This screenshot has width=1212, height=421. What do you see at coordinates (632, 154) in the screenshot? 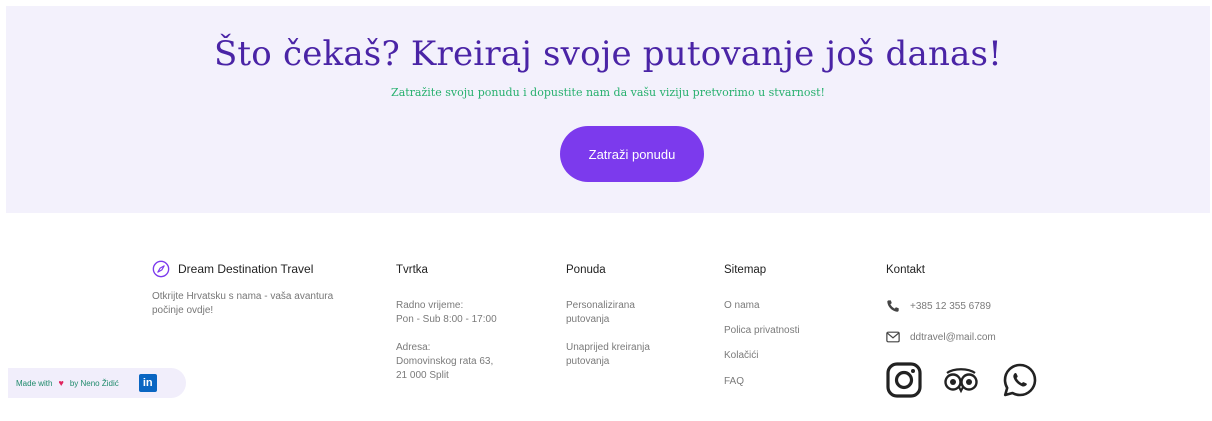
I see `request-offer-button: Zatraži ponudu` at bounding box center [632, 154].